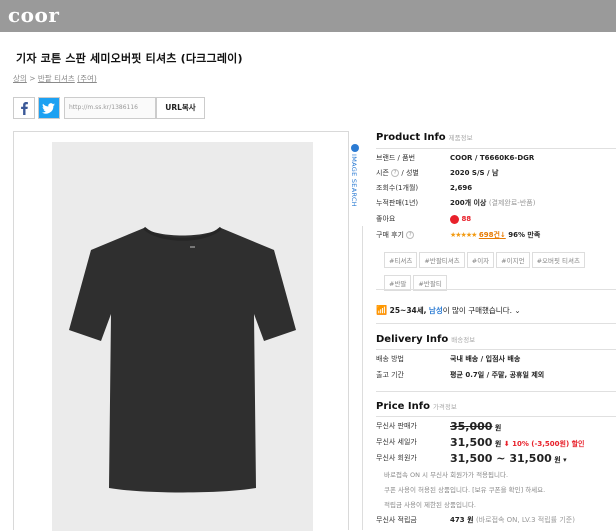 Image resolution: width=616 pixels, height=531 pixels. I want to click on delivery-info-subtitle: 배송정보, so click(463, 340).